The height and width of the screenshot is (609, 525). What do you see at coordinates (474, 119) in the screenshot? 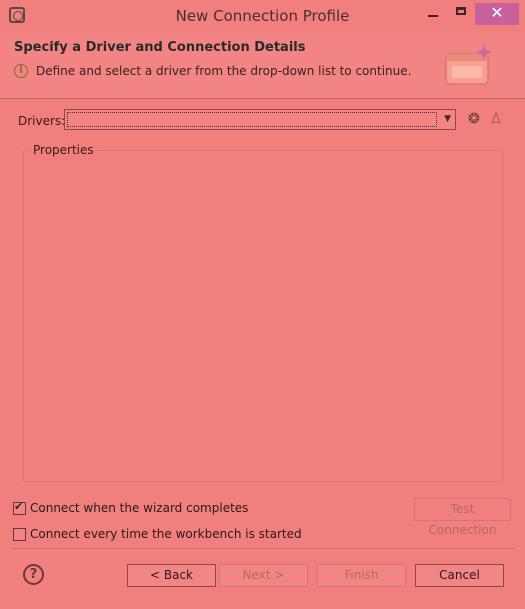
I see `new-driver-icon: ❂` at bounding box center [474, 119].